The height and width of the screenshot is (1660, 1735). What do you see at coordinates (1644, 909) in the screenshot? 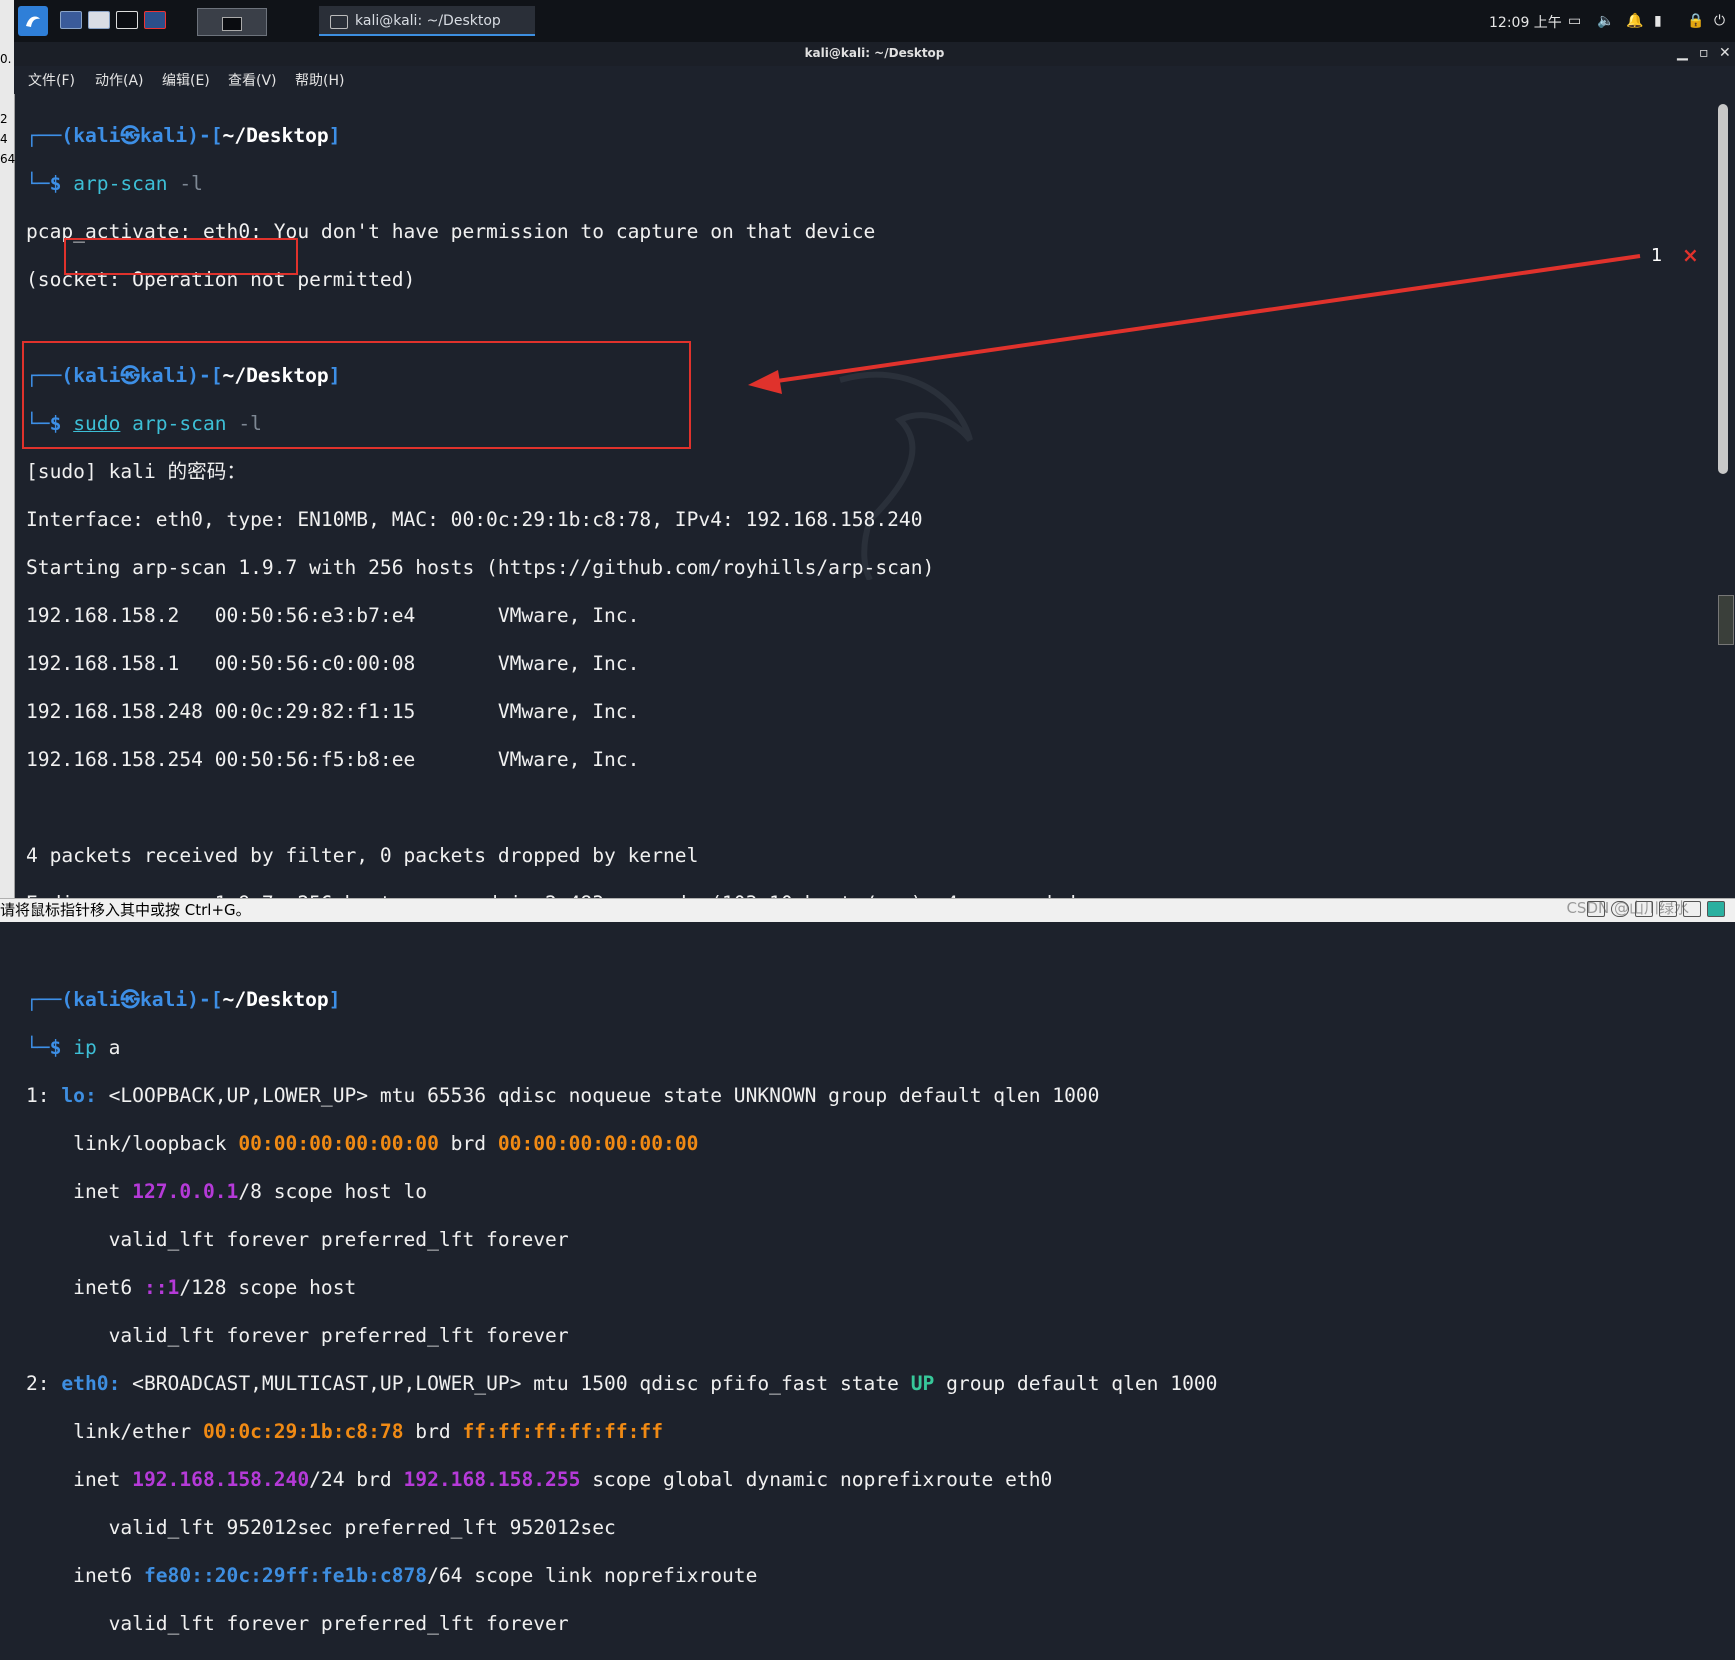
I see `usb-icon` at bounding box center [1644, 909].